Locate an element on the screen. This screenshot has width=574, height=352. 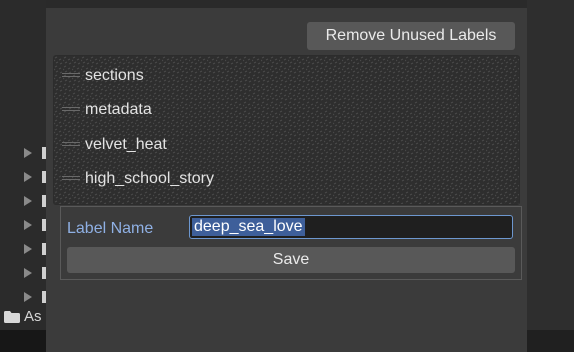
assets-folder-label: As is located at coordinates (33, 316).